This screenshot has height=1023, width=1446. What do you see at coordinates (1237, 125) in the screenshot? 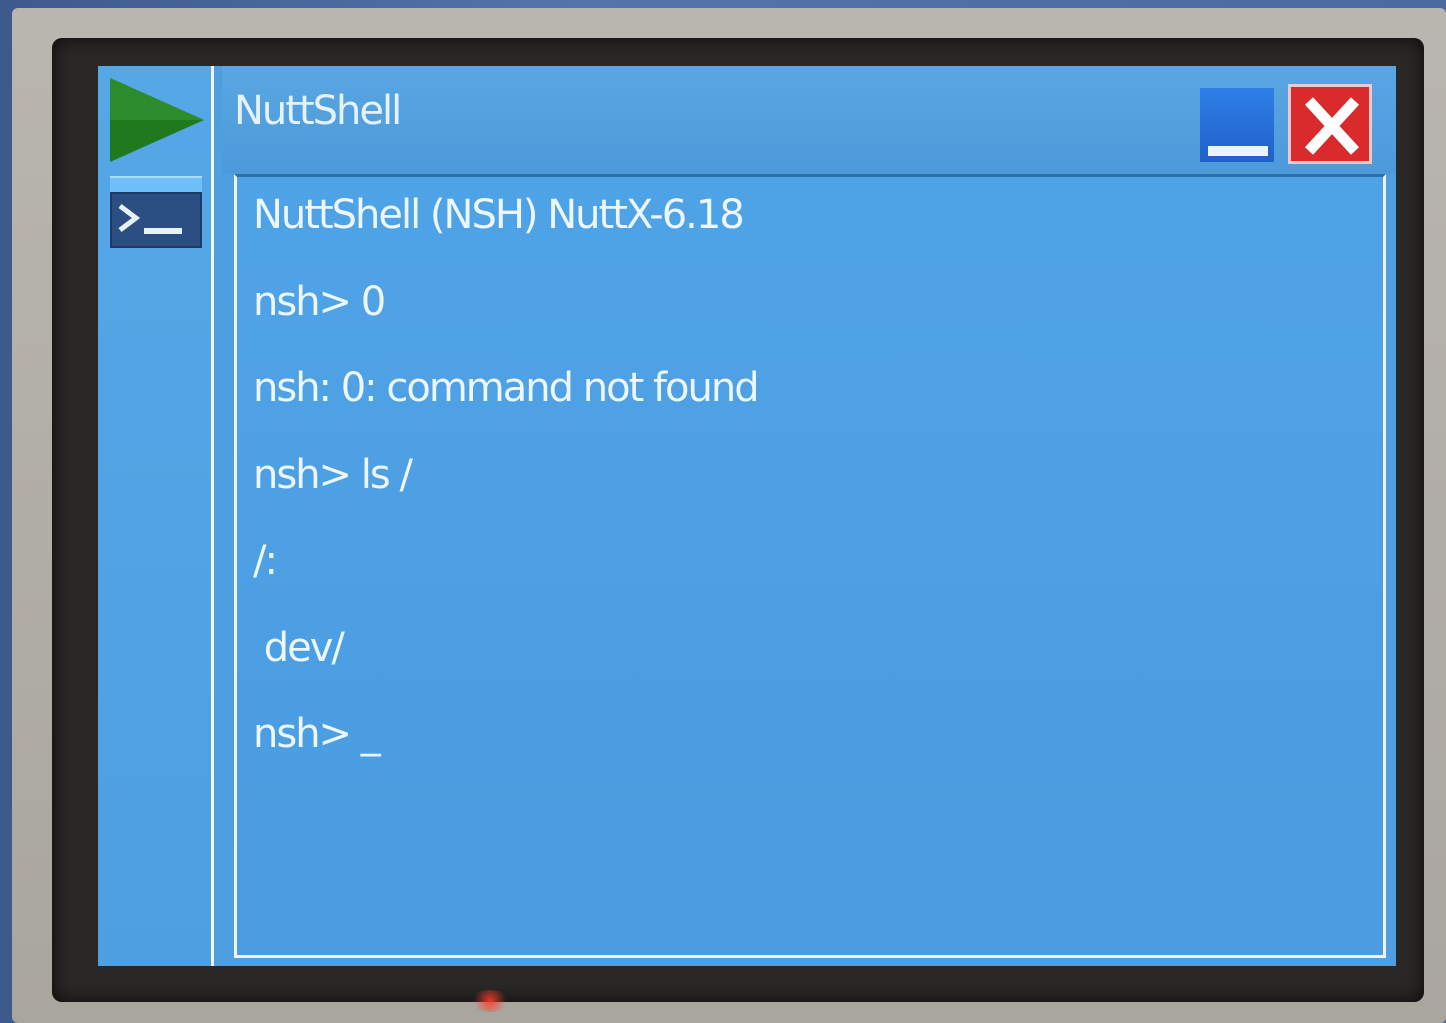
I see `minimize-button` at bounding box center [1237, 125].